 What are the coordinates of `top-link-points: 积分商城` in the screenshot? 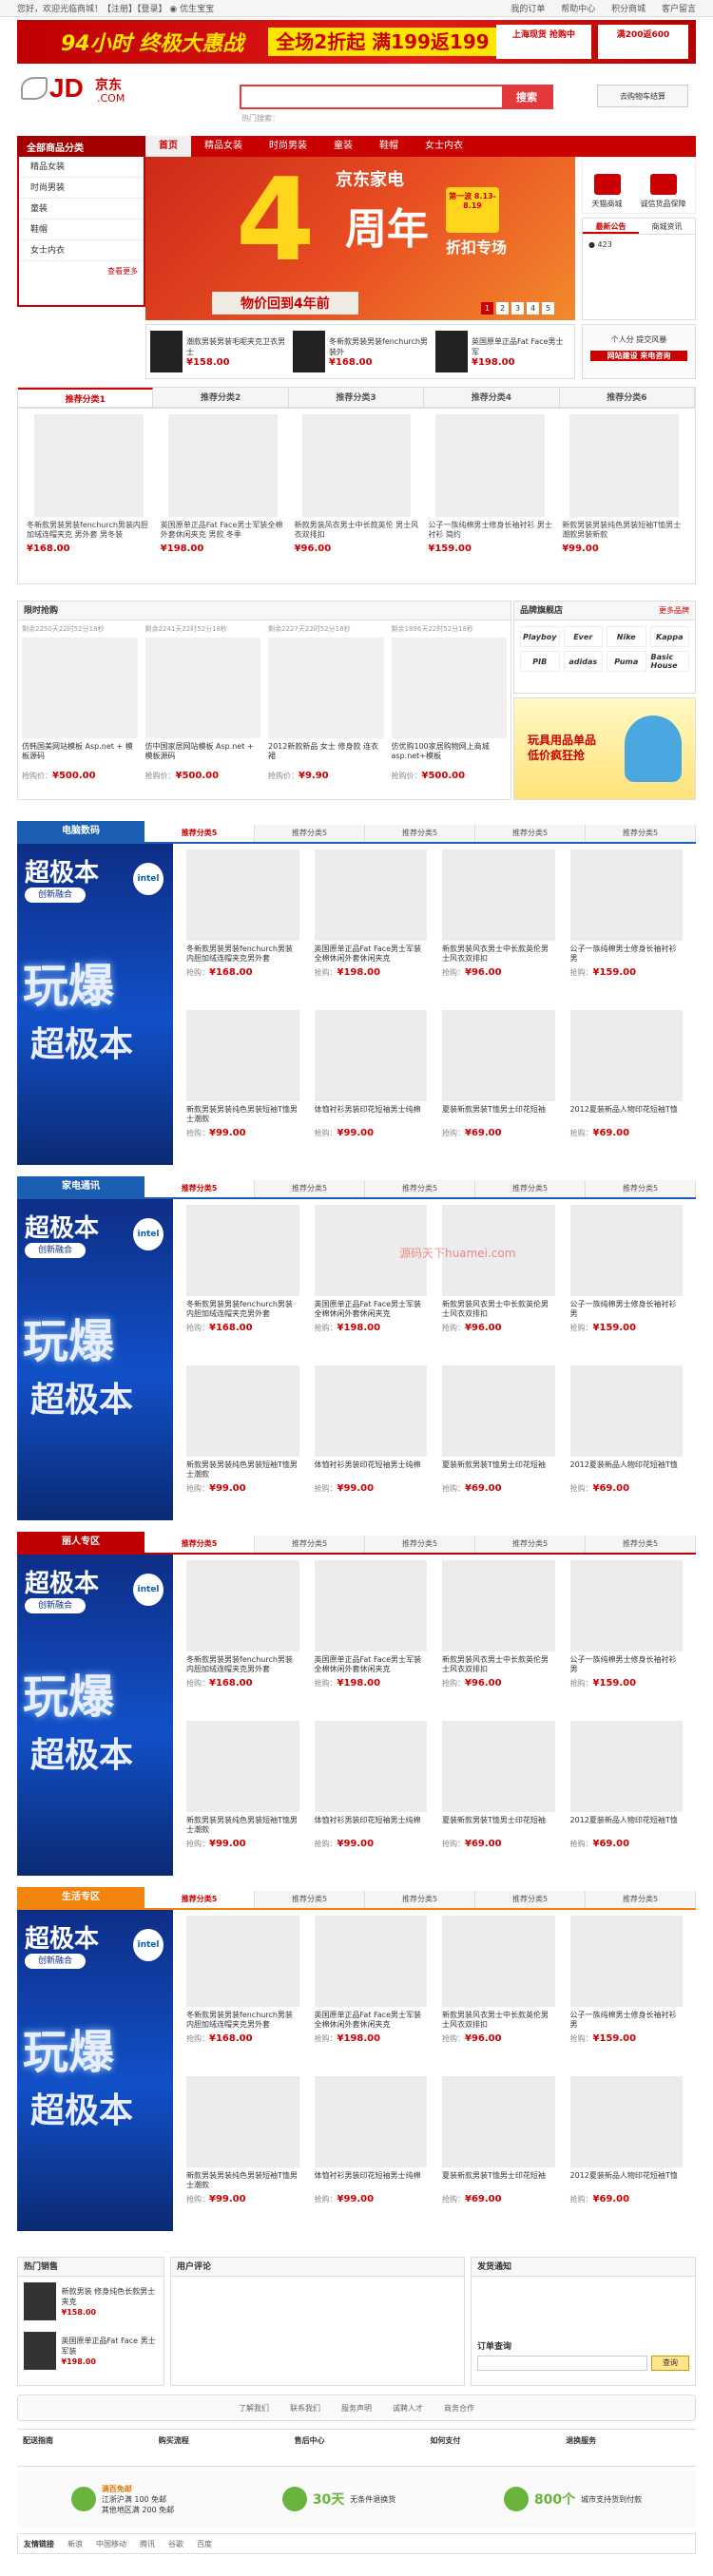 It's located at (628, 9).